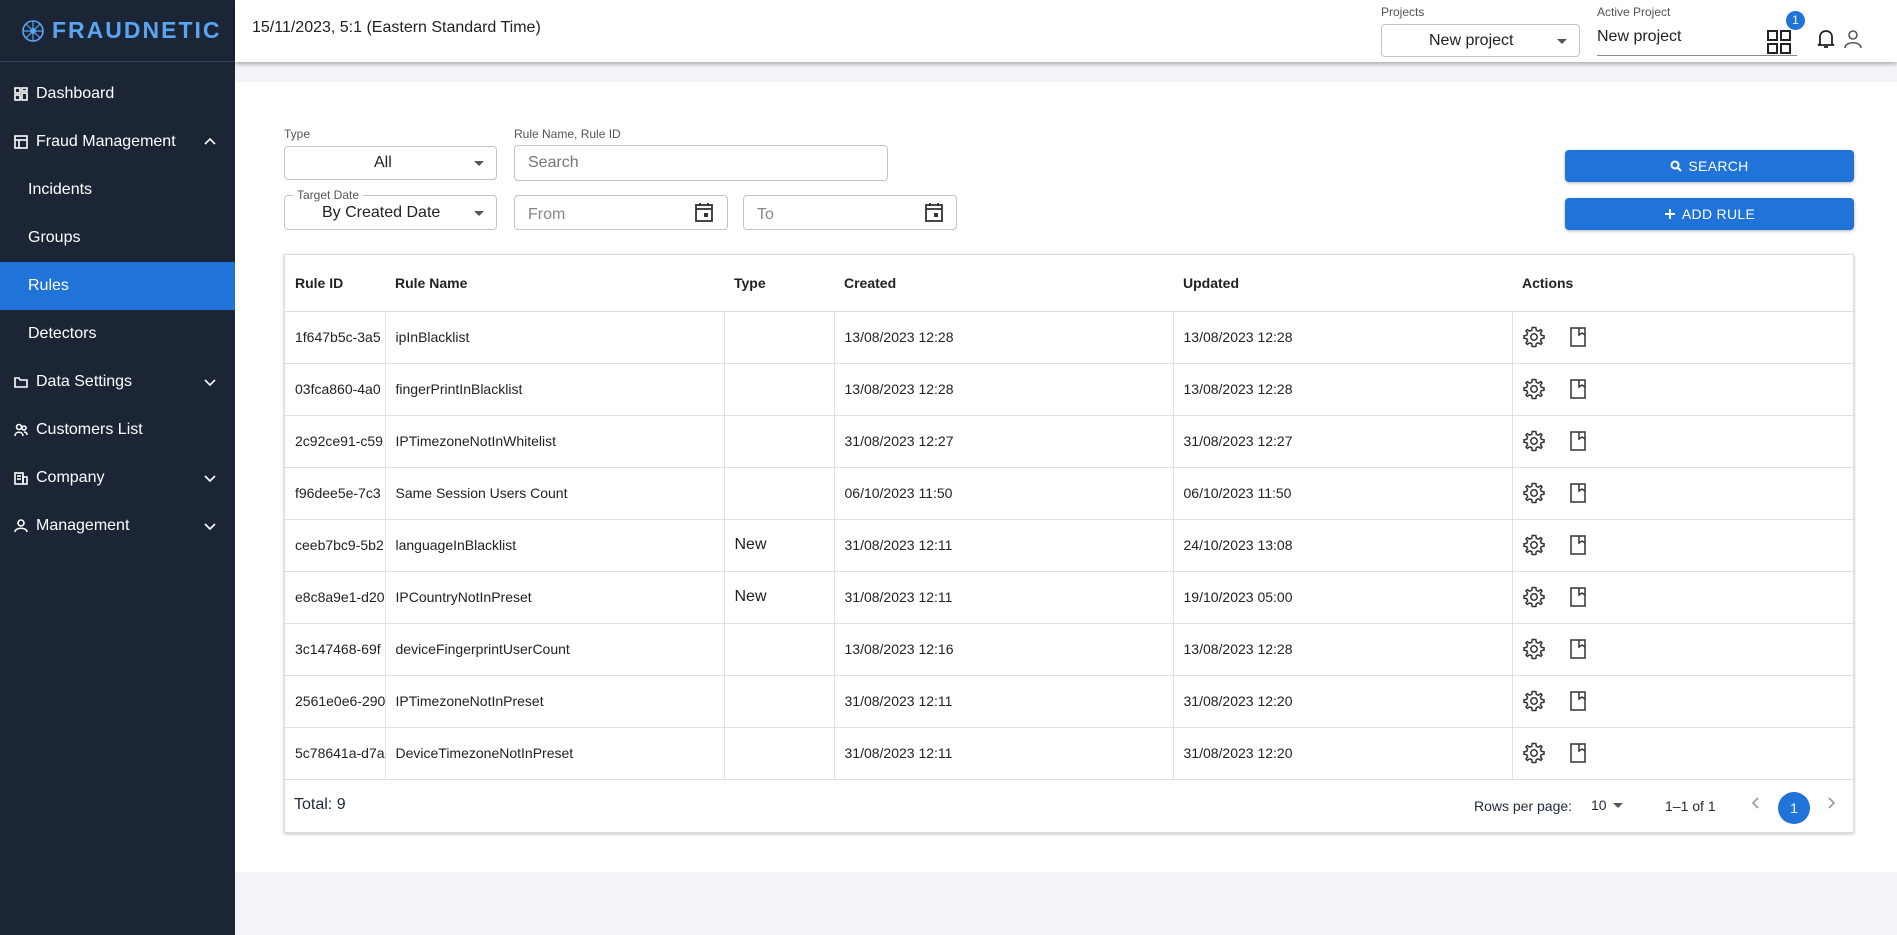 This screenshot has width=1897, height=935. What do you see at coordinates (1003, 283) in the screenshot?
I see `column-header-created: Created` at bounding box center [1003, 283].